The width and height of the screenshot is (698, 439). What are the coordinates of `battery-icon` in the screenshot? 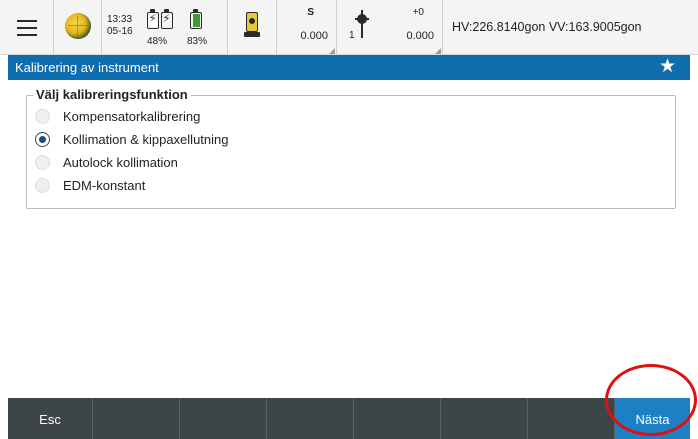 It's located at (196, 19).